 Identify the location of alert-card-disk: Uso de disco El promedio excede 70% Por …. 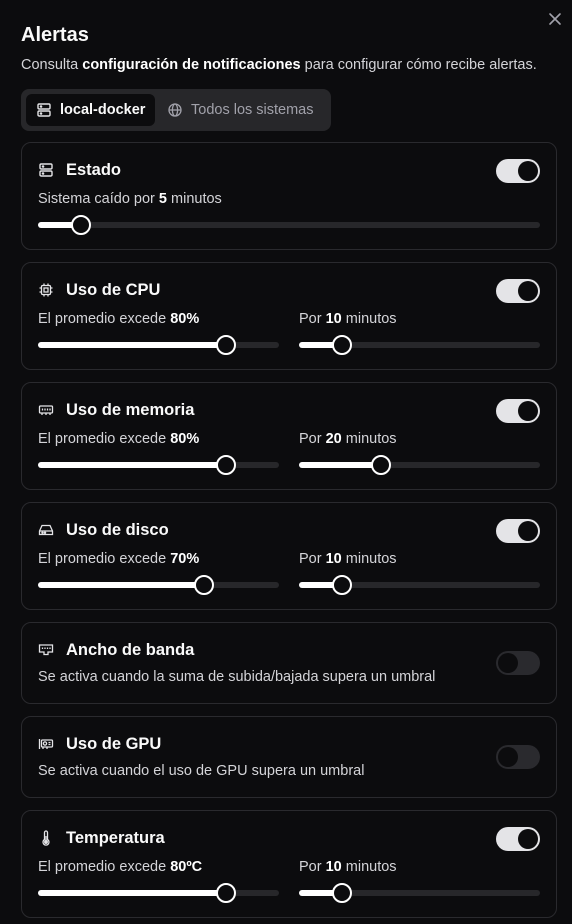
(289, 556).